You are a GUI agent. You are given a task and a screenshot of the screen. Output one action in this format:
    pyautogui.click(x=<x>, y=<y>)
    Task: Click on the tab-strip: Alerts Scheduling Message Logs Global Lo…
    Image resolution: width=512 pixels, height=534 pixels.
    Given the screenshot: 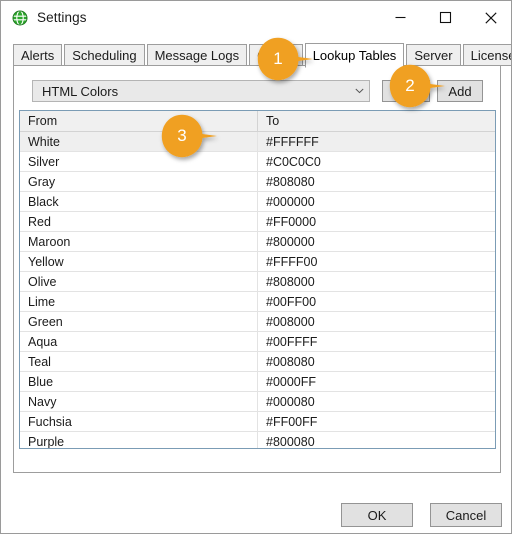 What is the action you would take?
    pyautogui.click(x=262, y=55)
    